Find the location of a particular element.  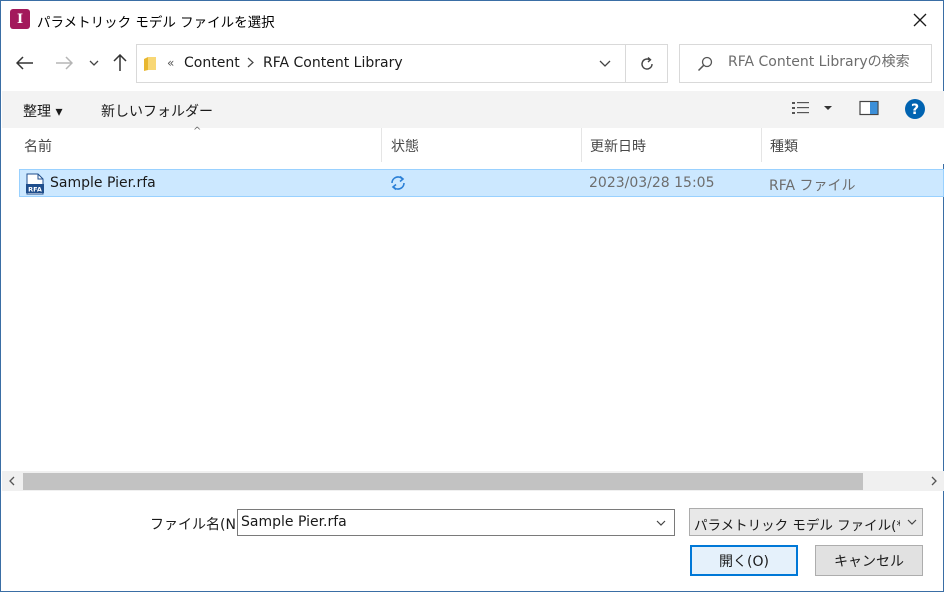

scroll-left-button is located at coordinates (12, 481).